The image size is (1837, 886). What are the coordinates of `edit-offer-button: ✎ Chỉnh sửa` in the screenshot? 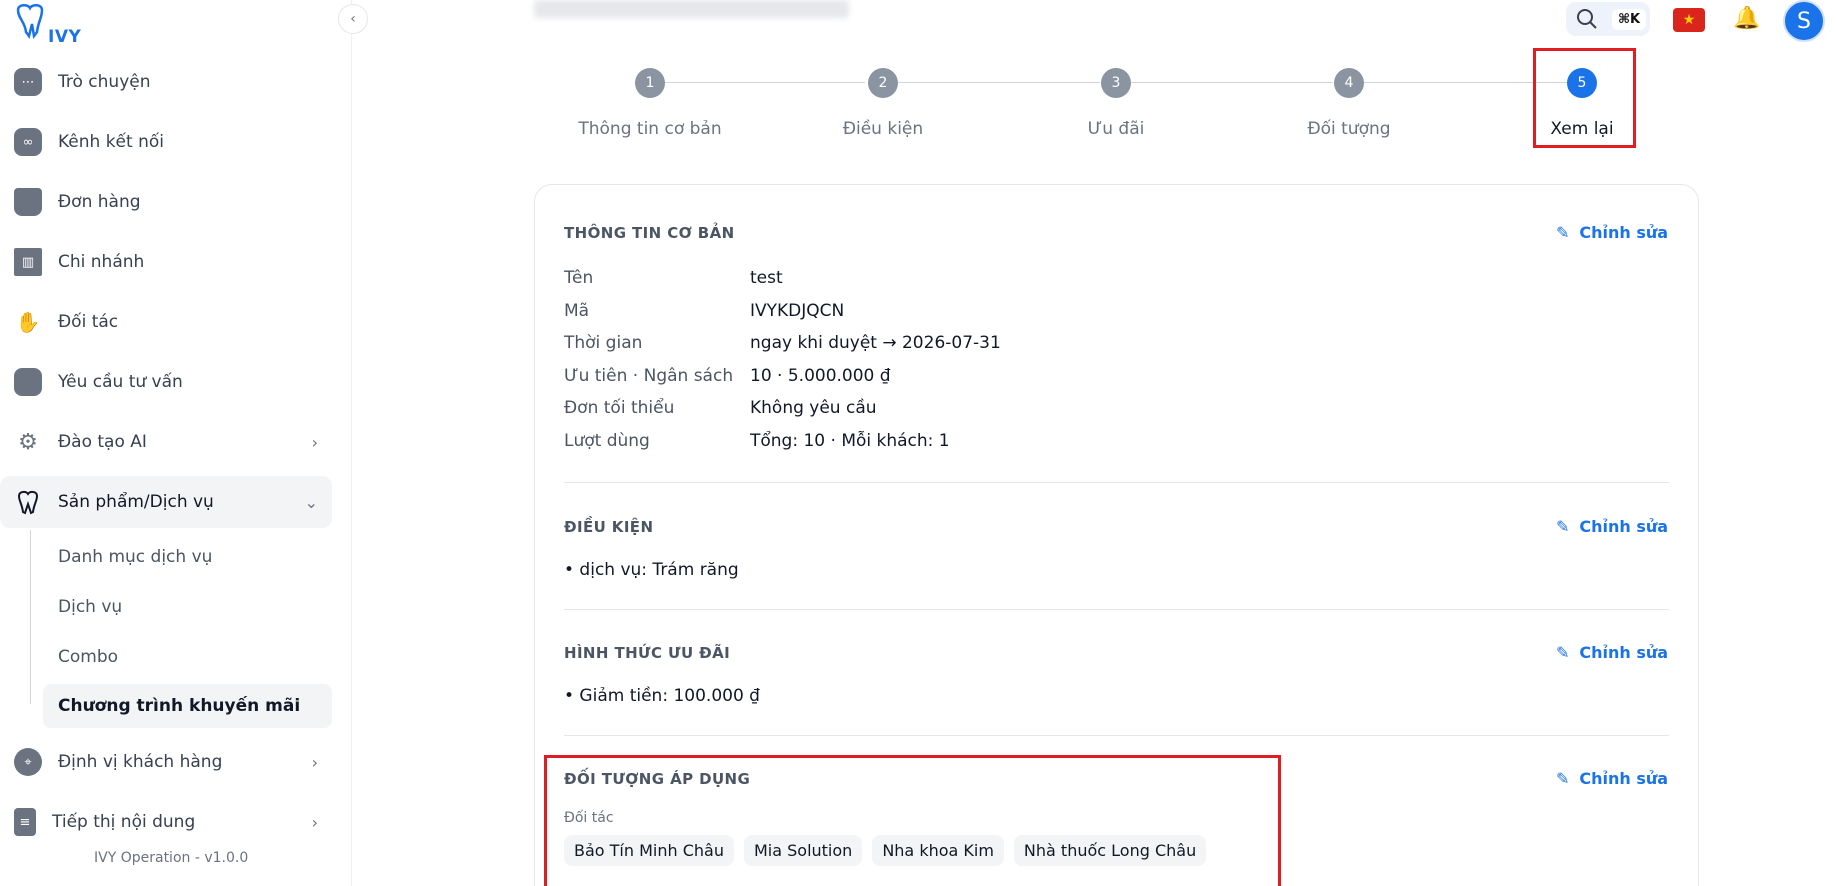 It's located at (1612, 652).